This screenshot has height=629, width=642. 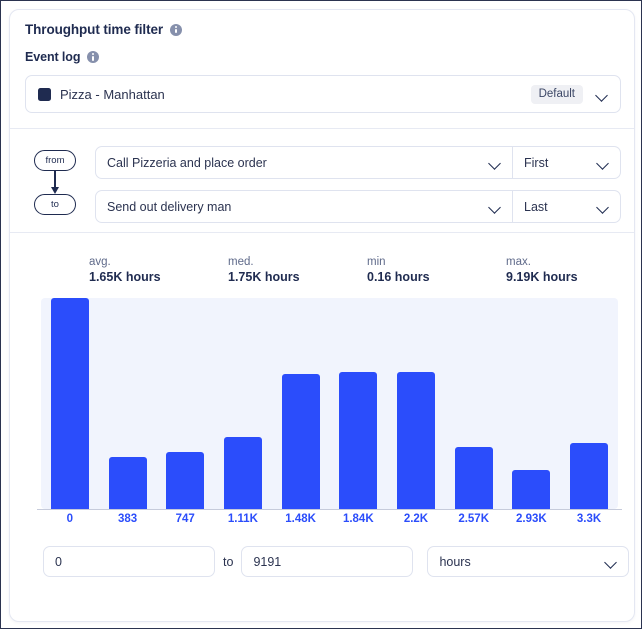 I want to click on x-axis-tick-label: 0, so click(x=70, y=519).